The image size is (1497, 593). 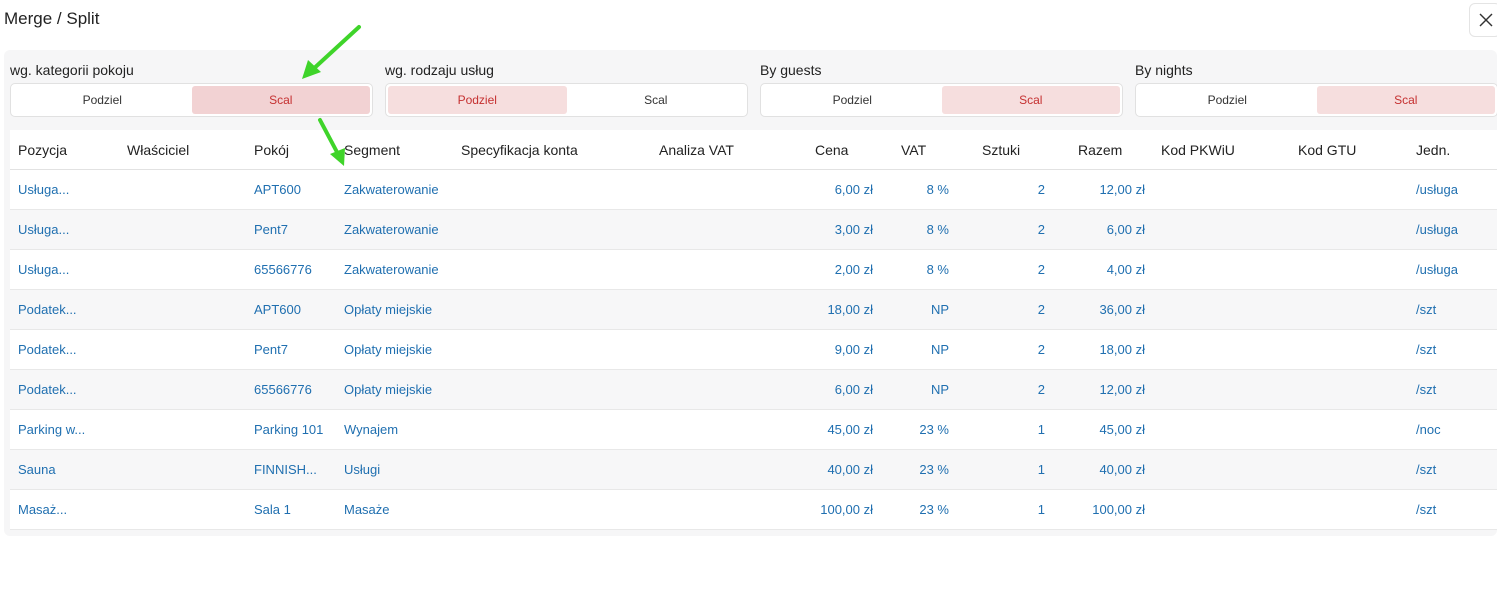 What do you see at coordinates (1483, 20) in the screenshot?
I see `close-button` at bounding box center [1483, 20].